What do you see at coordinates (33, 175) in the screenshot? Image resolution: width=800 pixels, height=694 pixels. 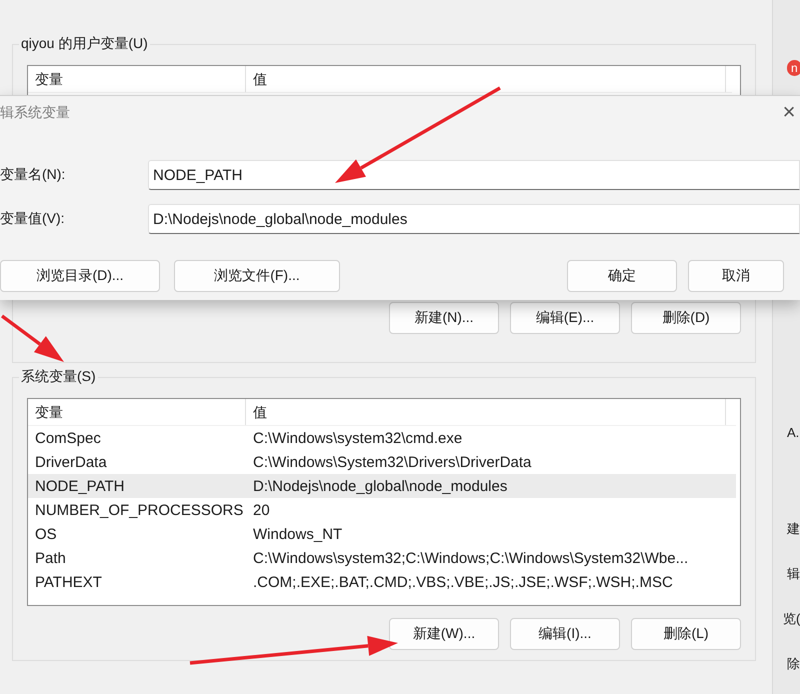 I see `field-label: 变量名(N):` at bounding box center [33, 175].